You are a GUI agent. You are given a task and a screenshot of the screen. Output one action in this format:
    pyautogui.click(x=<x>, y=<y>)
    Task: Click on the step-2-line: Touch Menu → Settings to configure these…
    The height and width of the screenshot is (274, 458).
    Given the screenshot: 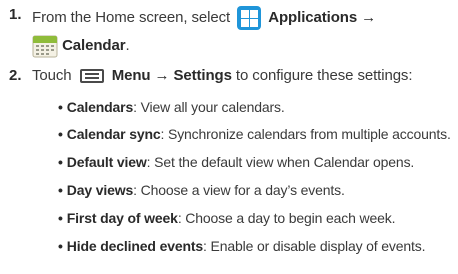 What is the action you would take?
    pyautogui.click(x=222, y=75)
    